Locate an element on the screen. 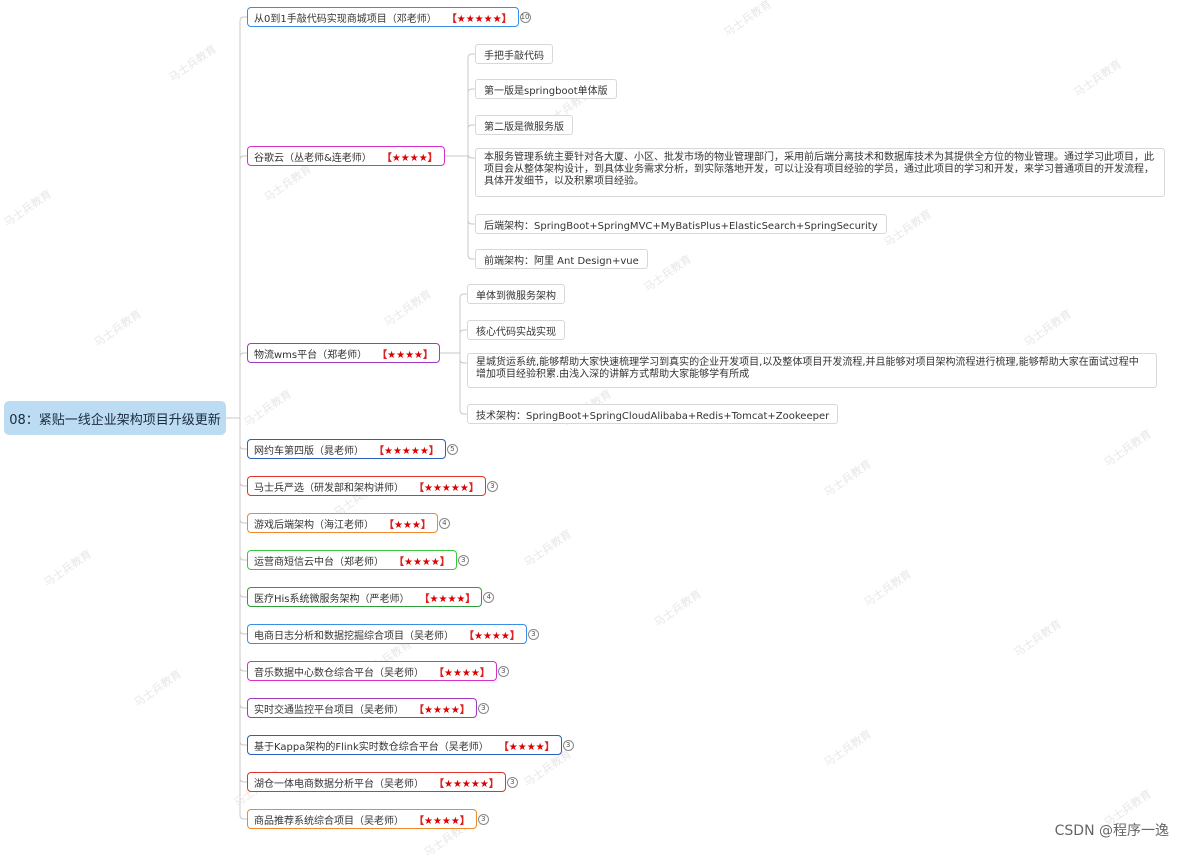 Image resolution: width=1183 pixels, height=860 pixels. branch-label: 物流wms平台（郑老师） is located at coordinates (311, 355).